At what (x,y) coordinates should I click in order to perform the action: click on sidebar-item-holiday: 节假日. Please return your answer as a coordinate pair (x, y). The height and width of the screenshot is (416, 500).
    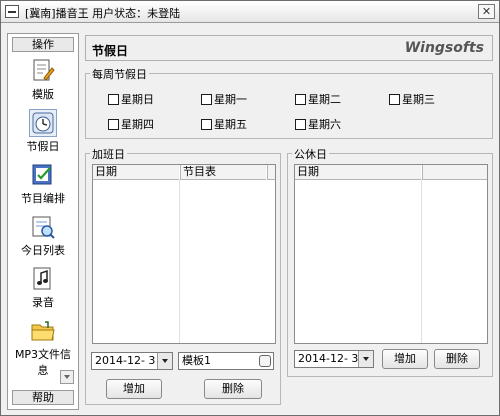
    Looking at the image, I should click on (43, 134).